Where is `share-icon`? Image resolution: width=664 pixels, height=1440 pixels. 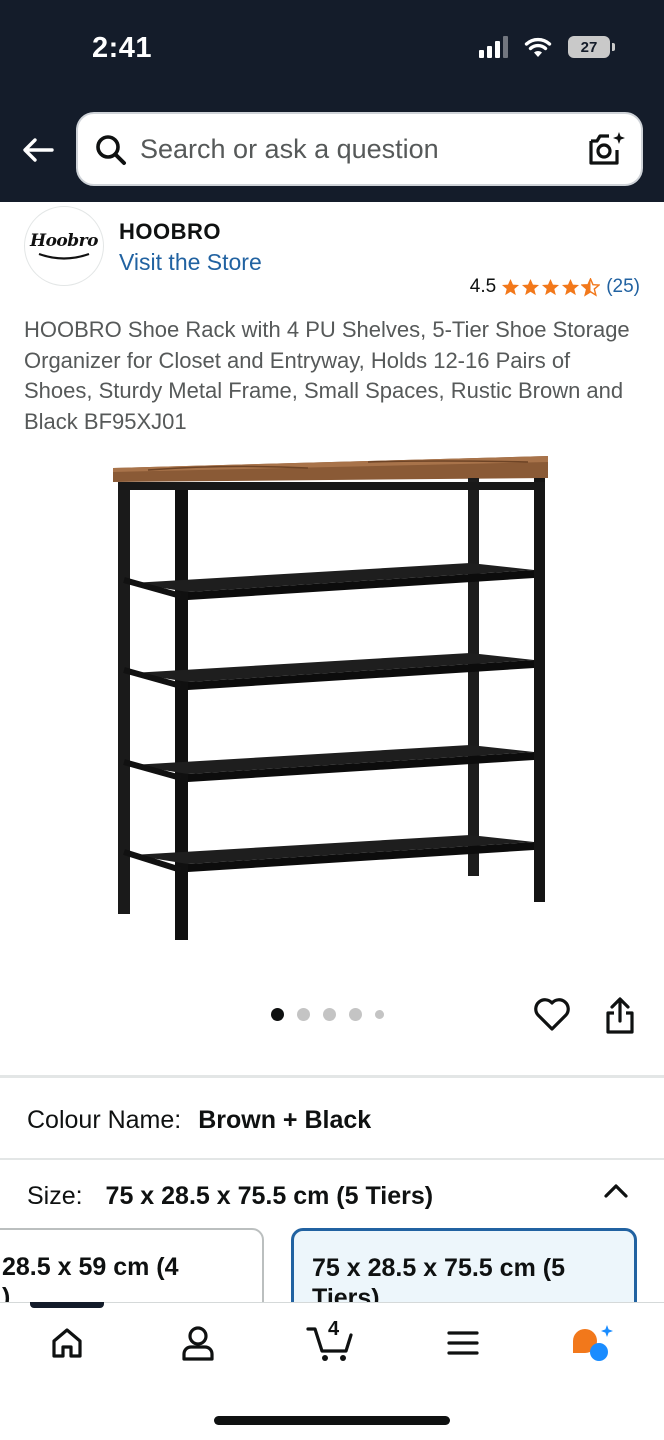
share-icon is located at coordinates (620, 1016).